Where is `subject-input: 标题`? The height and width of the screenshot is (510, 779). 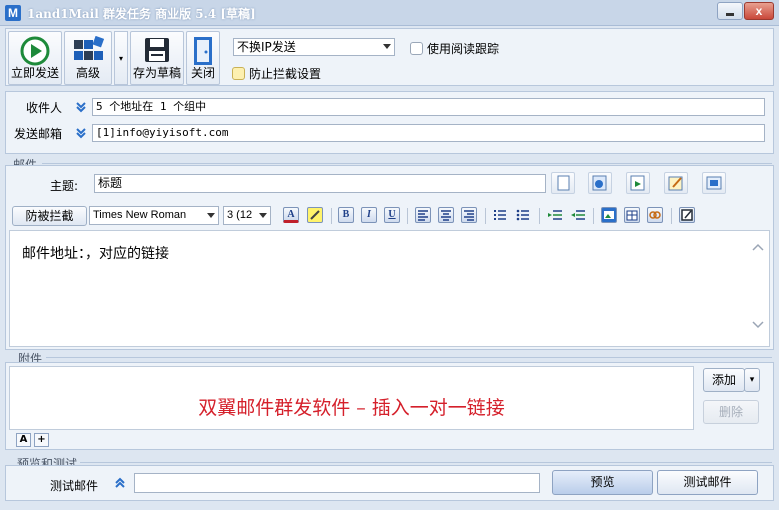
subject-input: 标题 is located at coordinates (320, 183).